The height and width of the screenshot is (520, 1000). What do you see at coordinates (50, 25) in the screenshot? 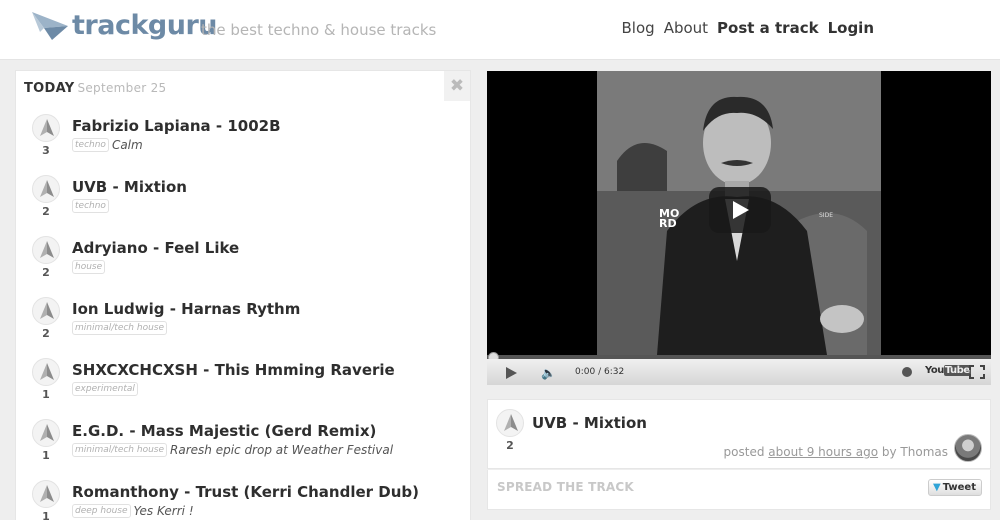
I see `paper-plane-logo-icon` at bounding box center [50, 25].